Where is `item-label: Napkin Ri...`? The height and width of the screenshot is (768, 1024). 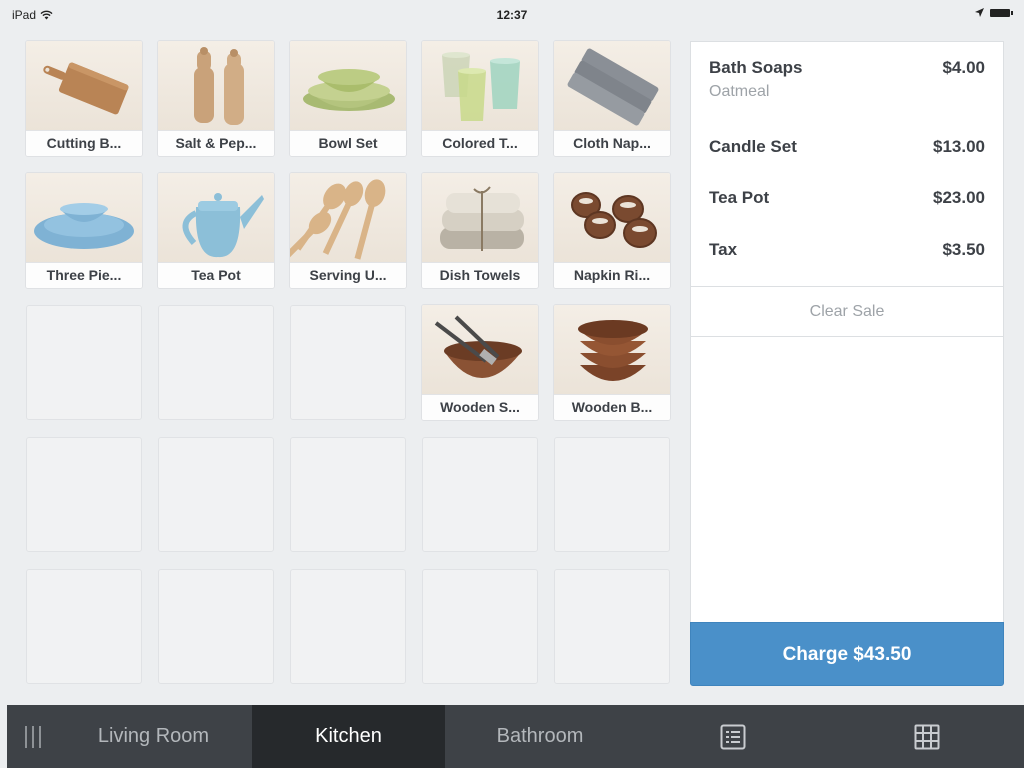 item-label: Napkin Ri... is located at coordinates (612, 275).